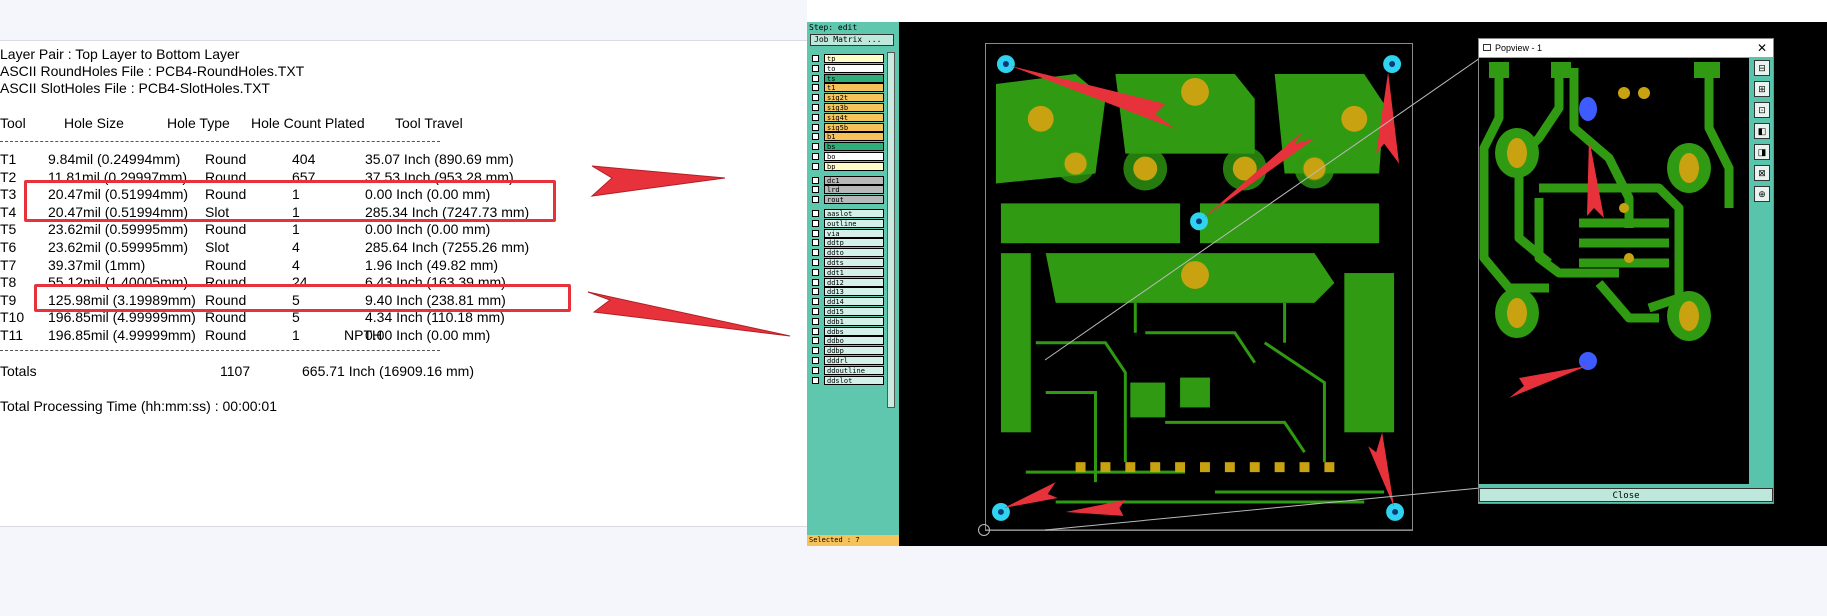  Describe the element at coordinates (1561, 70) in the screenshot. I see `pad` at that location.